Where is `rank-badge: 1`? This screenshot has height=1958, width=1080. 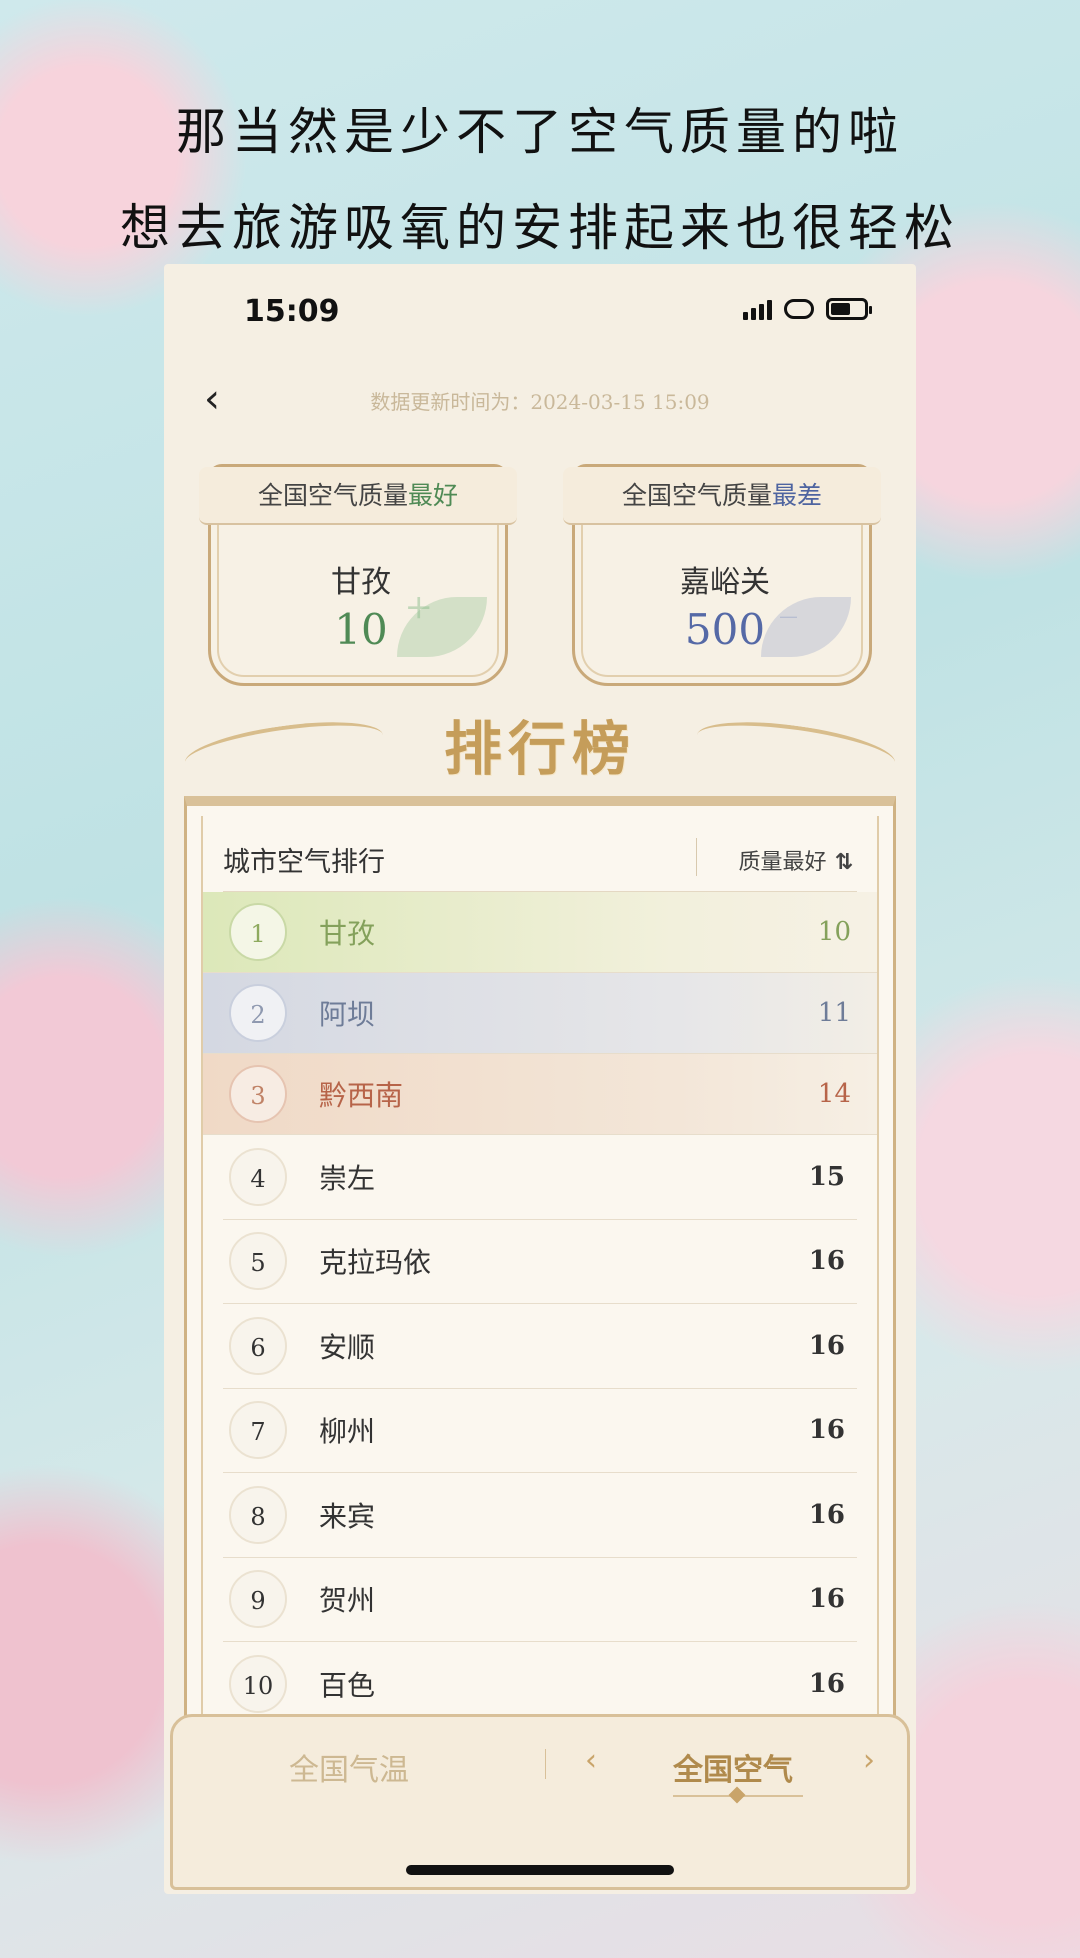 rank-badge: 1 is located at coordinates (258, 932).